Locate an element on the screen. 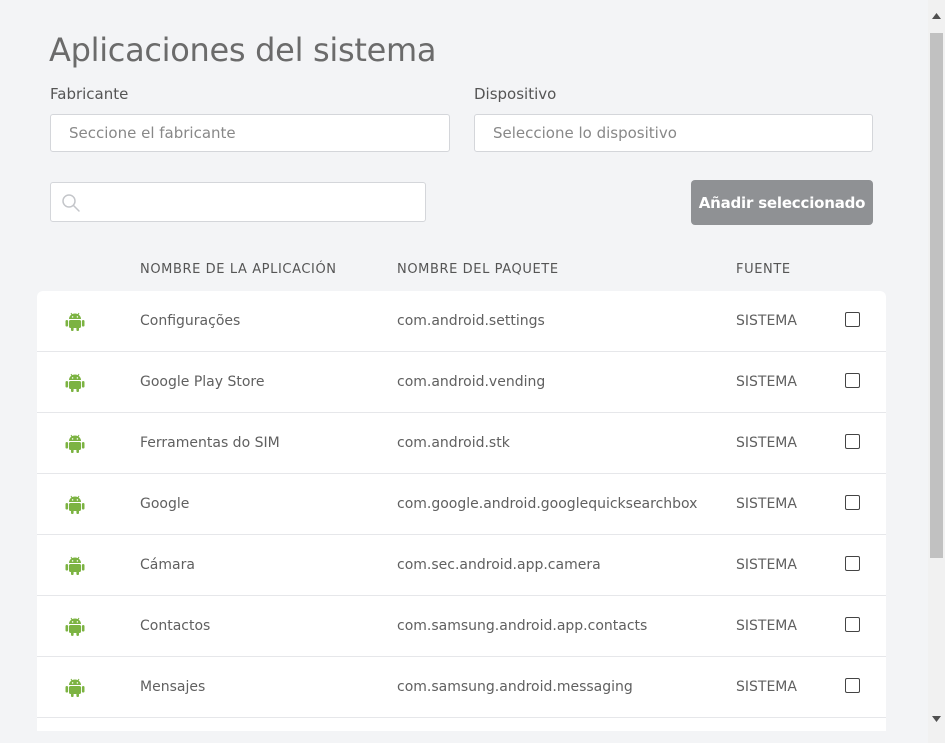 The image size is (945, 743). app-name: Contactos is located at coordinates (175, 626).